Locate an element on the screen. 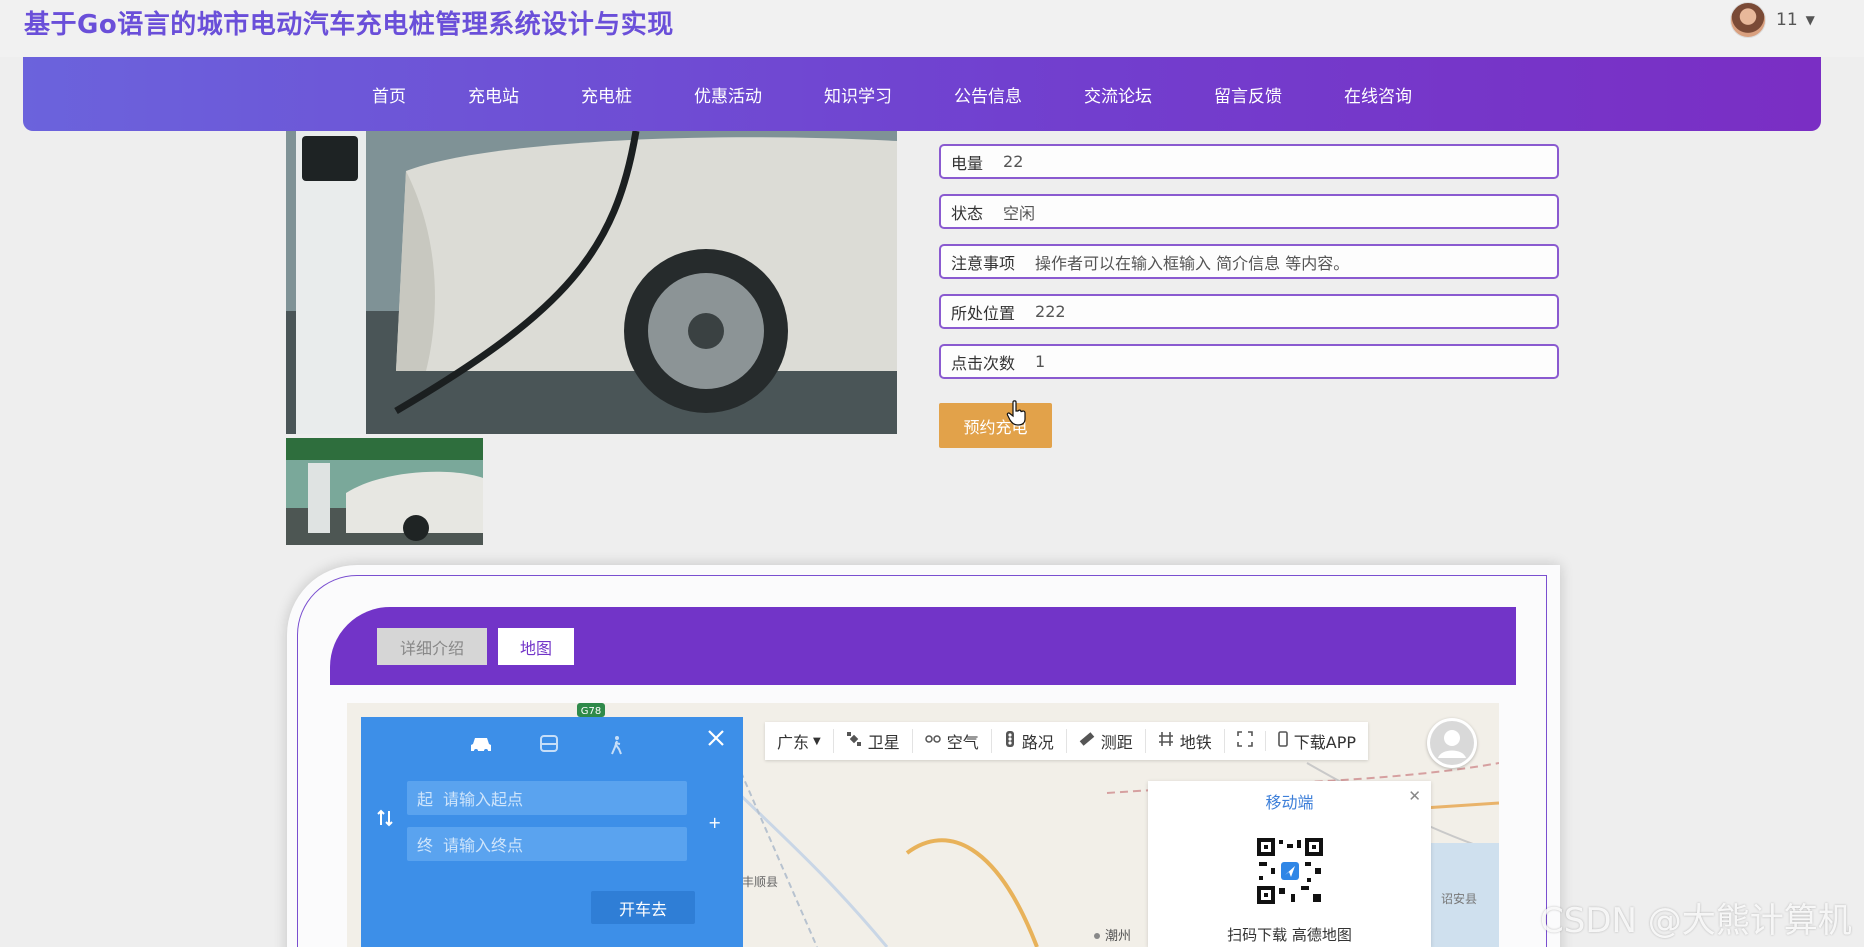 Image resolution: width=1864 pixels, height=947 pixels. road-label-g78: G78 is located at coordinates (591, 711).